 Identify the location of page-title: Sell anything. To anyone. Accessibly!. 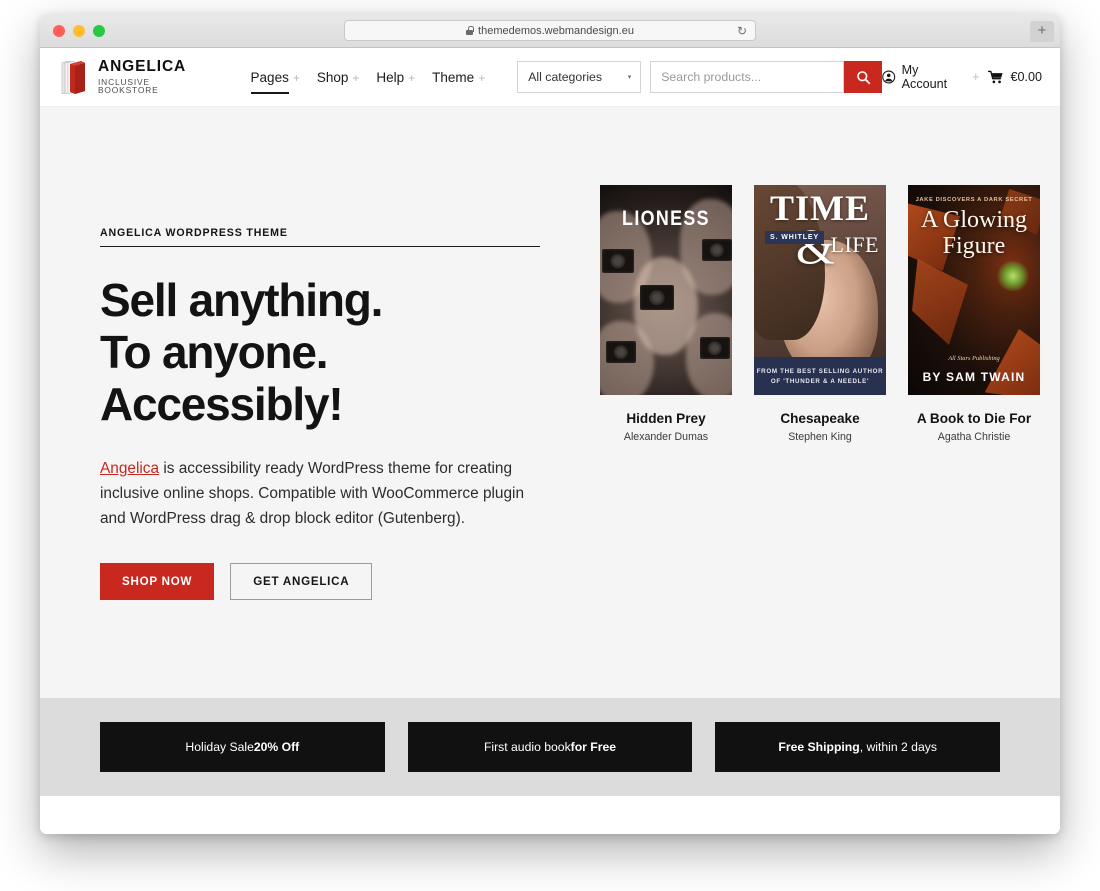
(330, 352).